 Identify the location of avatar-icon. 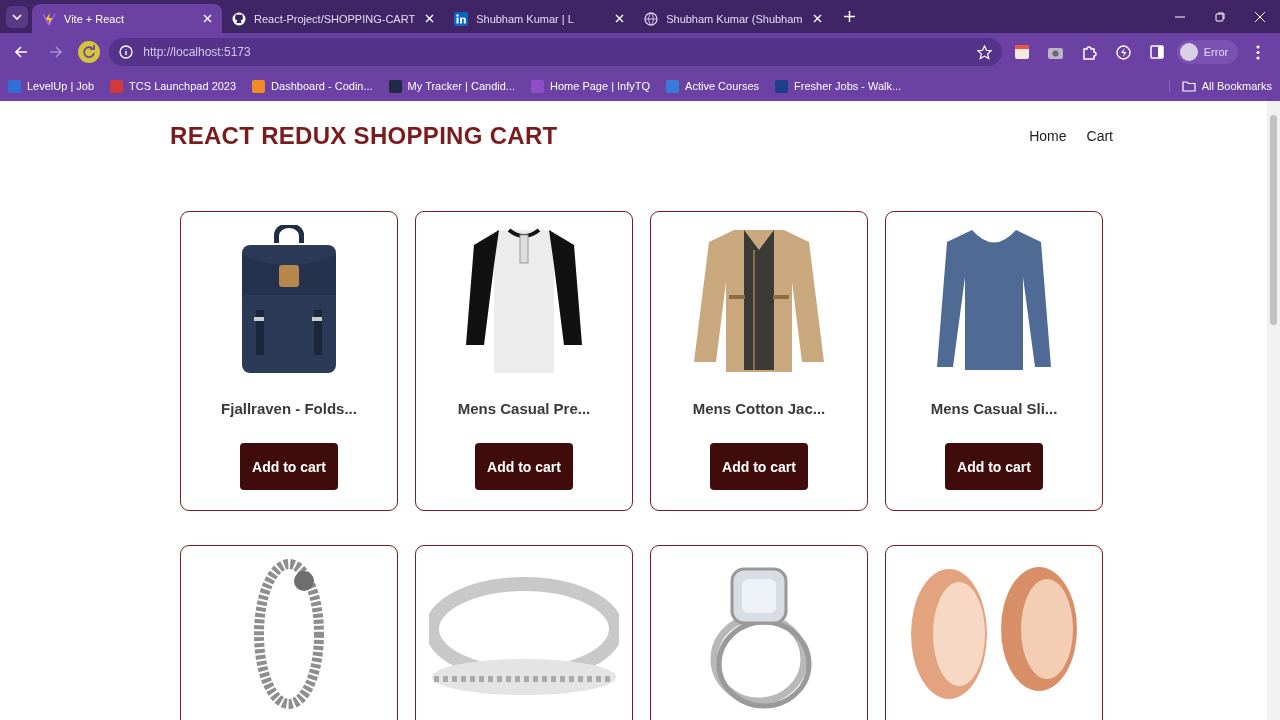
(1188, 52).